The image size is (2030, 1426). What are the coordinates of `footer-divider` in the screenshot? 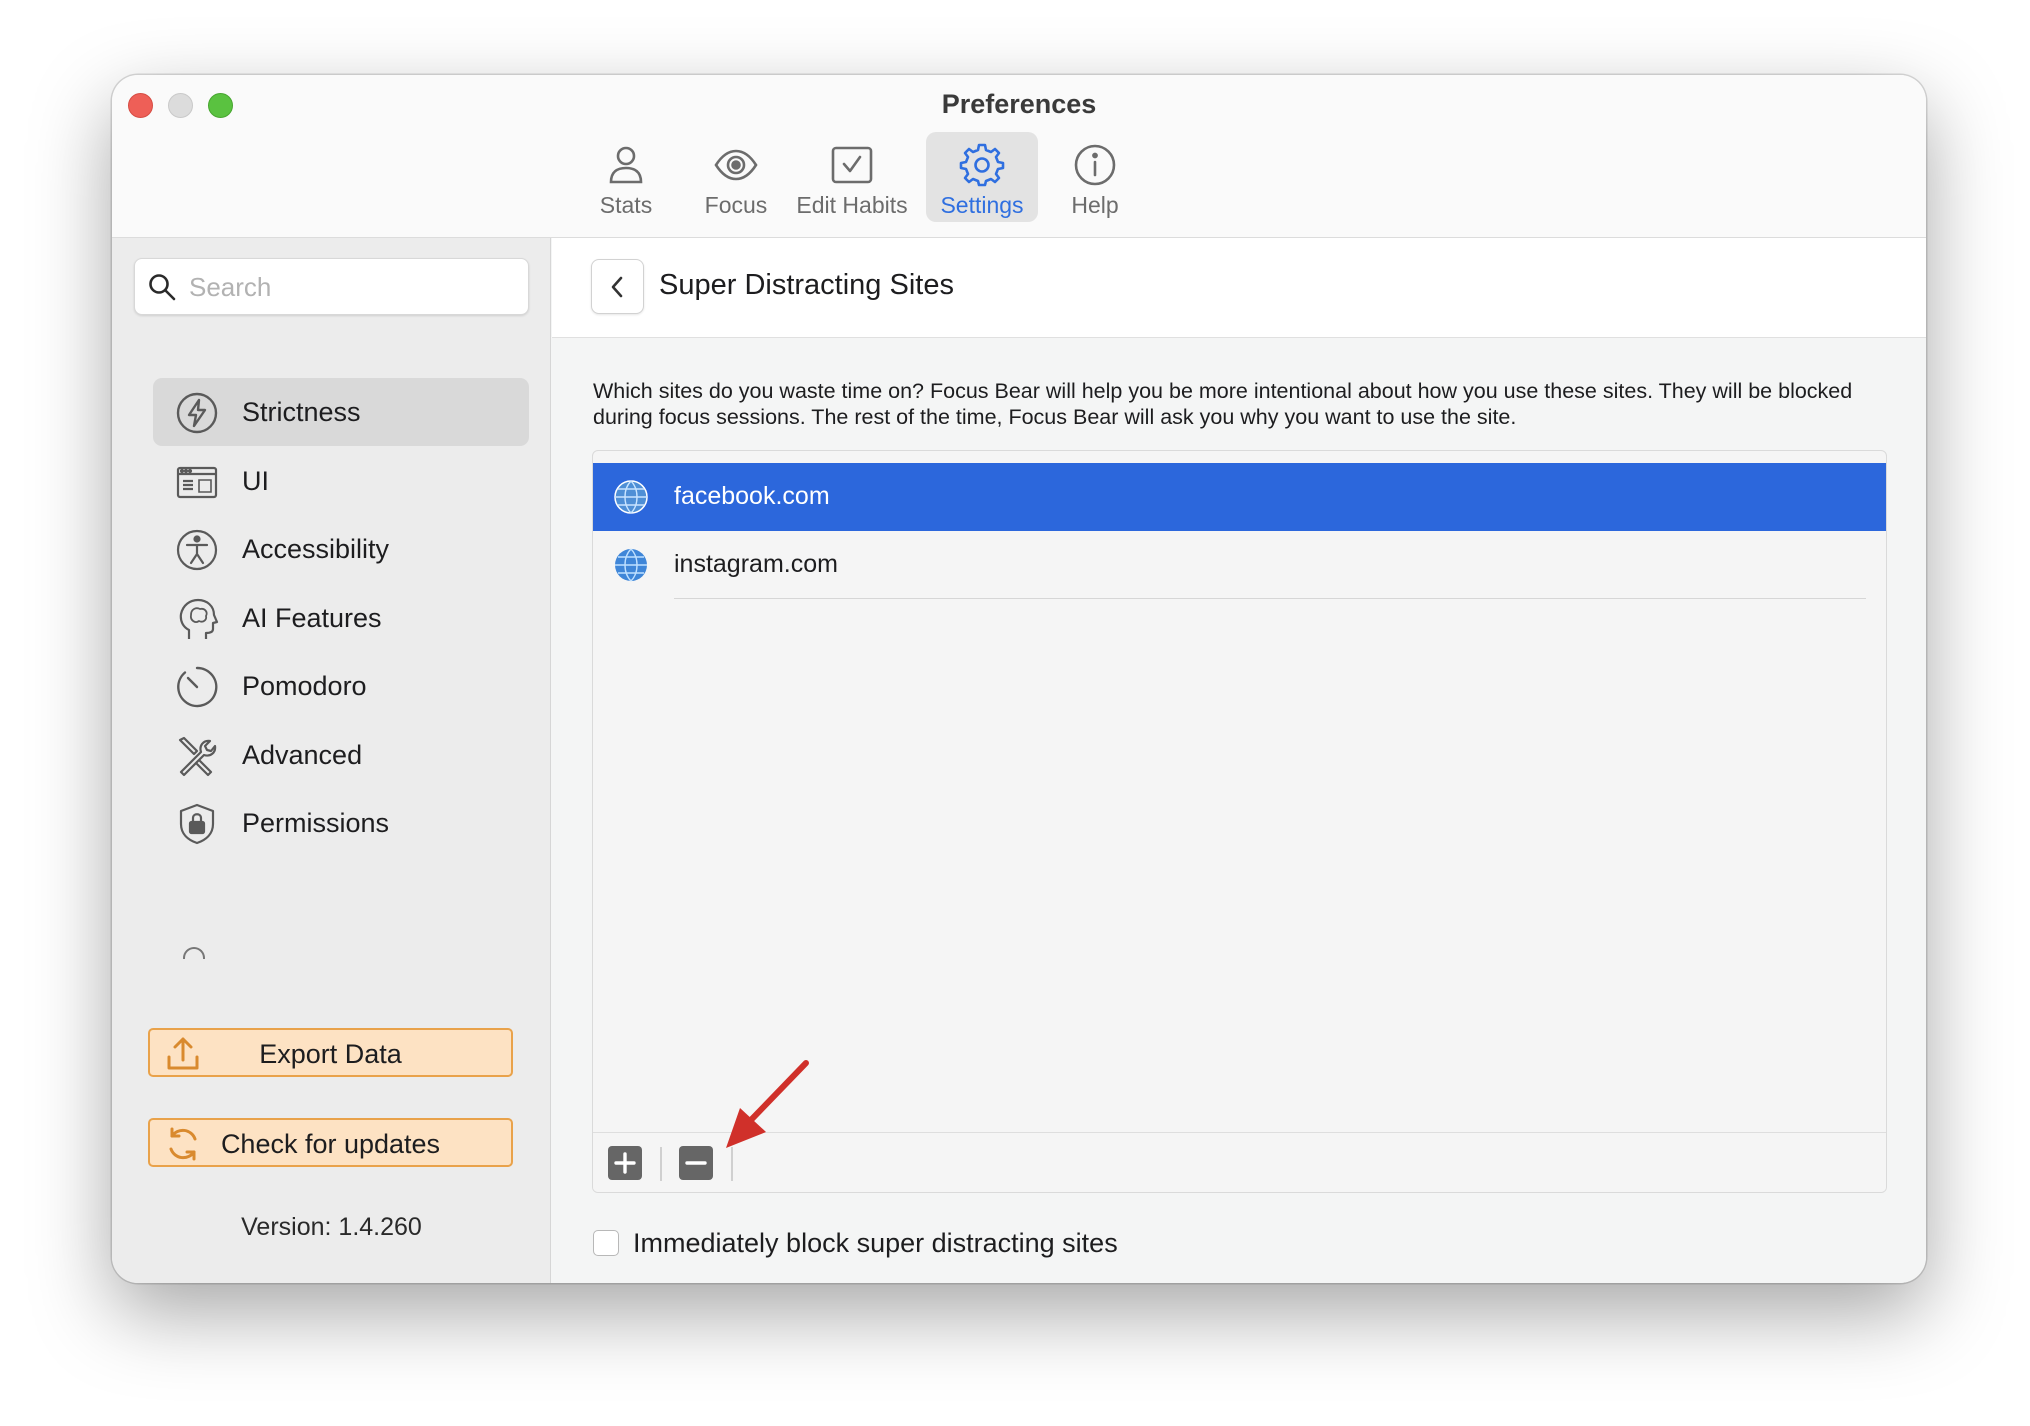 It's located at (661, 1164).